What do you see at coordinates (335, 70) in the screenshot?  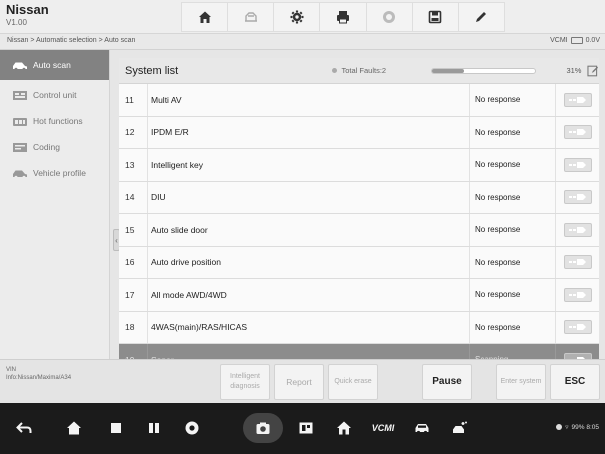 I see `fault-dot-icon` at bounding box center [335, 70].